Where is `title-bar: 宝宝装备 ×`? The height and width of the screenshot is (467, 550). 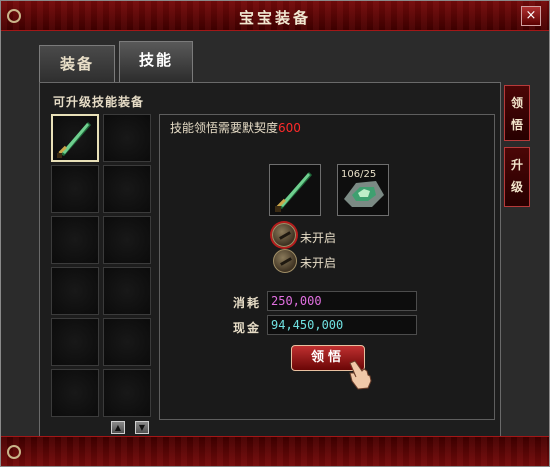 title-bar: 宝宝装备 × is located at coordinates (275, 16).